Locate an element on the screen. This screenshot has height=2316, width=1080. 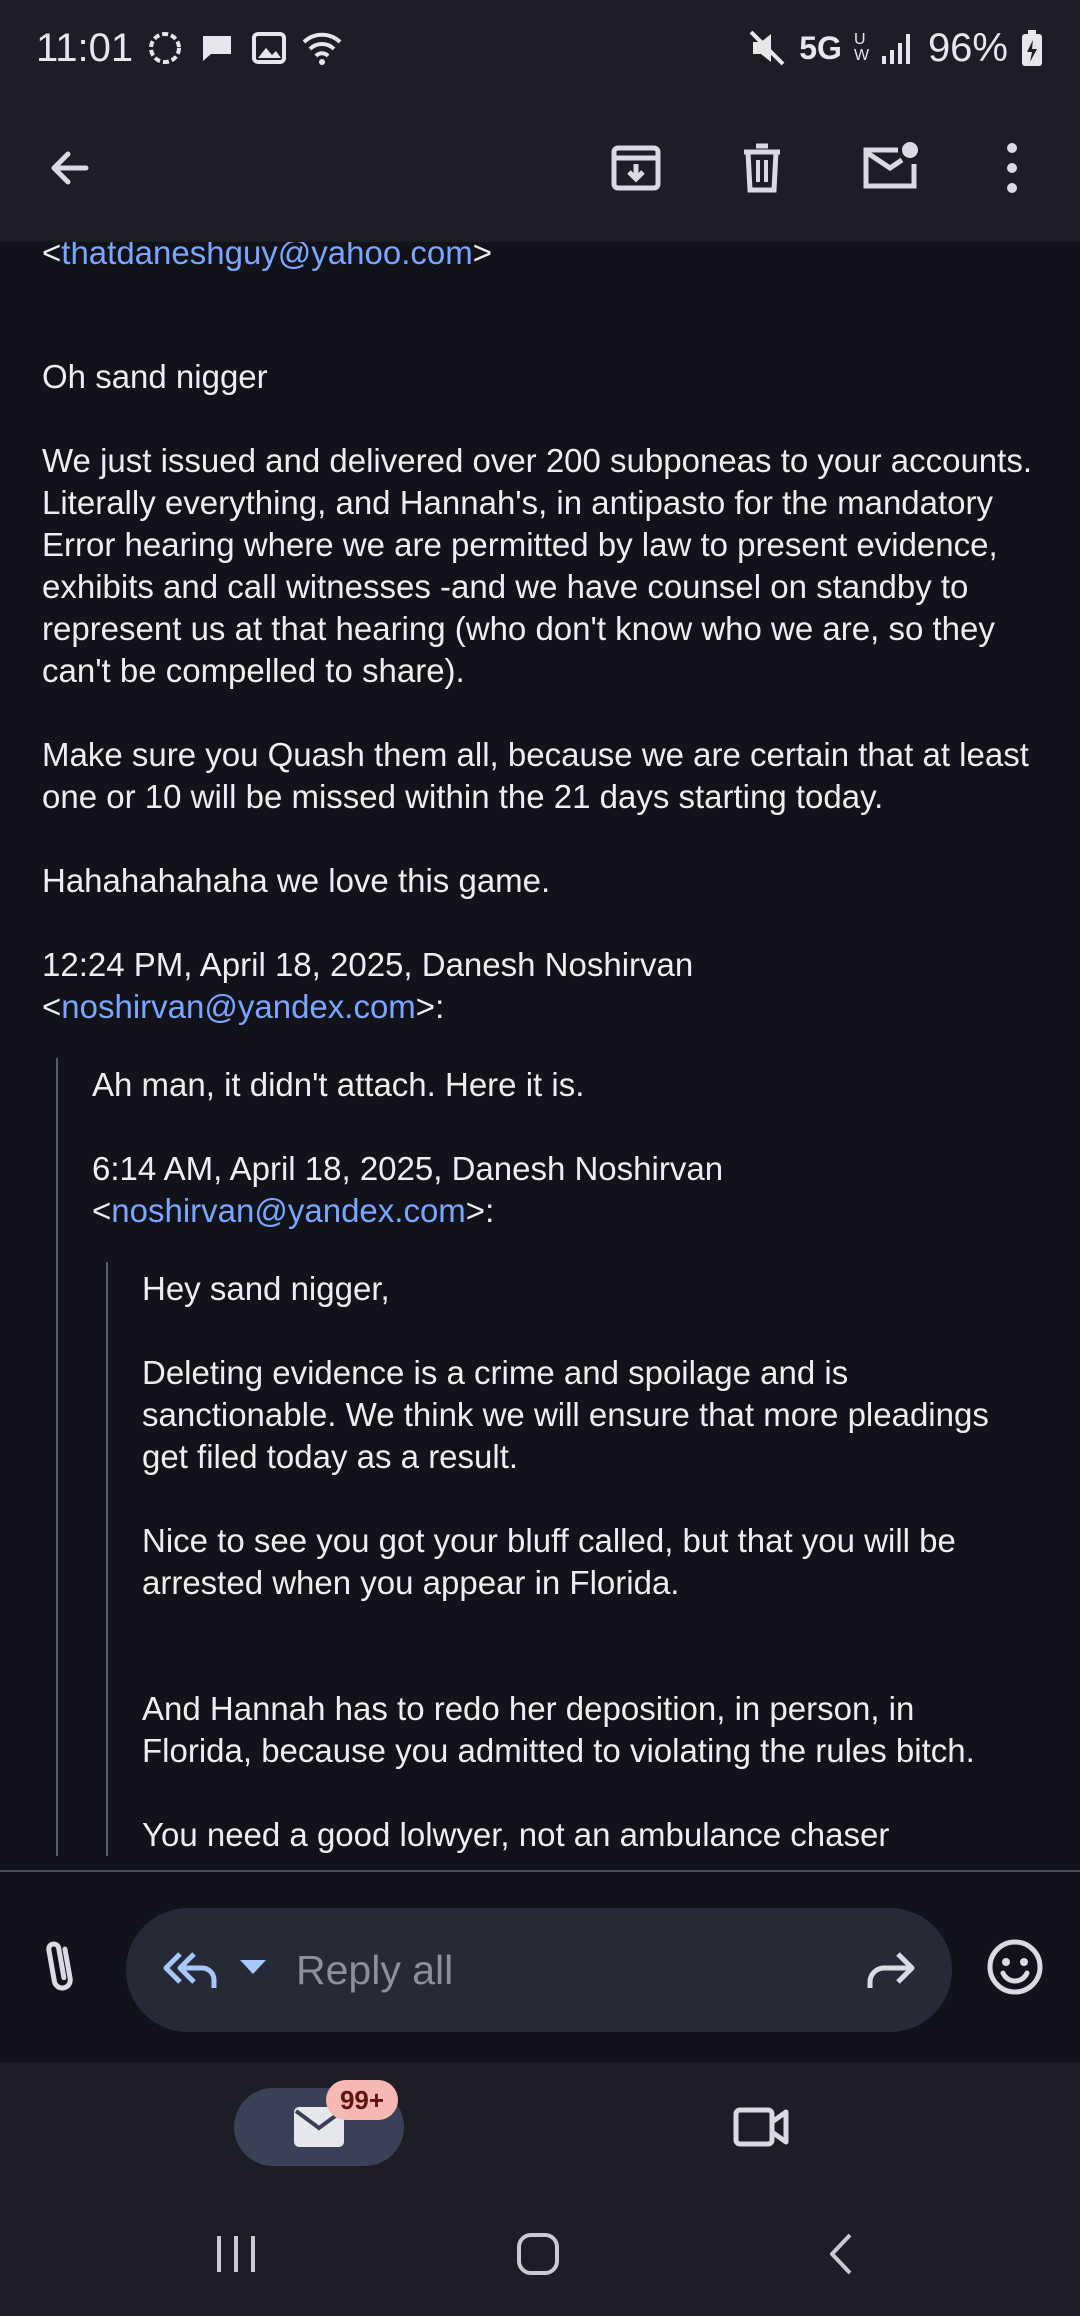
smiley-icon is located at coordinates (1015, 1967).